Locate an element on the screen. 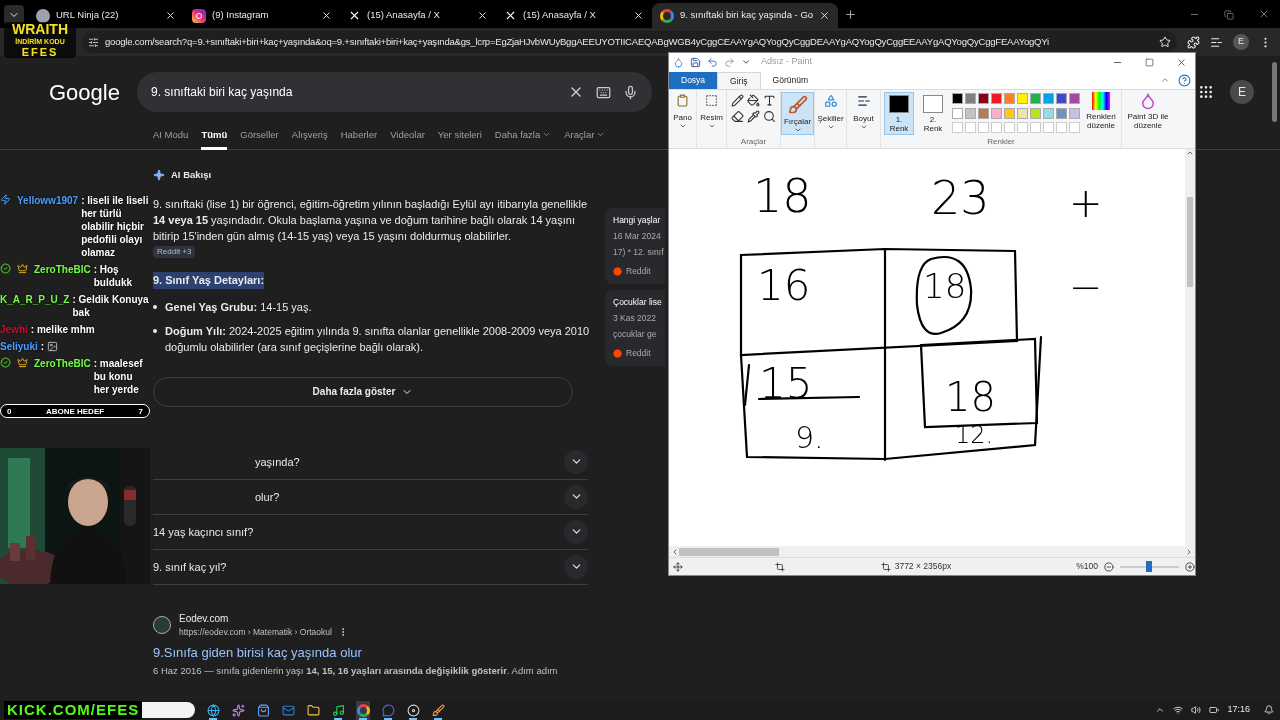 The height and width of the screenshot is (720, 1280). ribbon-tab: Giriş is located at coordinates (739, 80).